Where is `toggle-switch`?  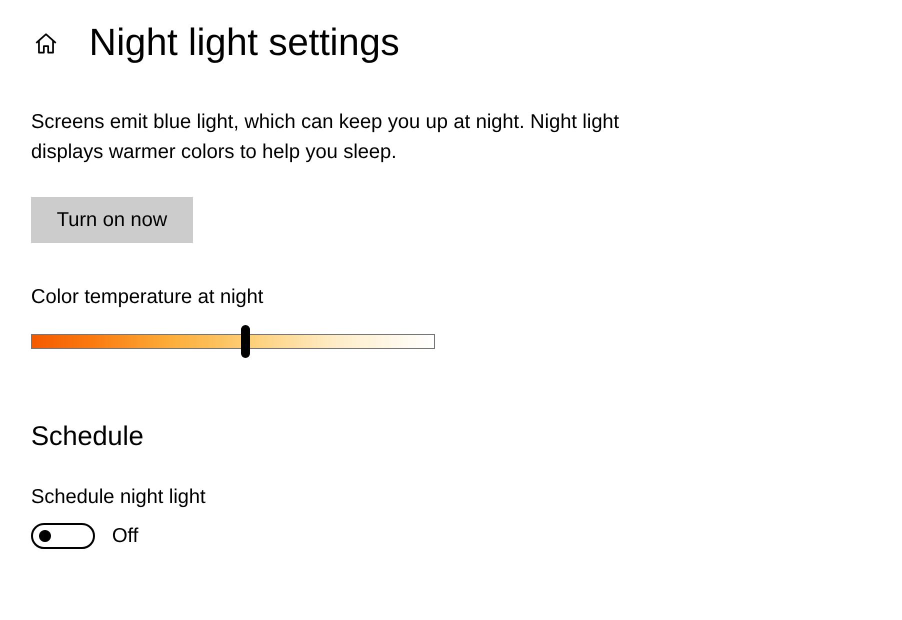
toggle-switch is located at coordinates (63, 536).